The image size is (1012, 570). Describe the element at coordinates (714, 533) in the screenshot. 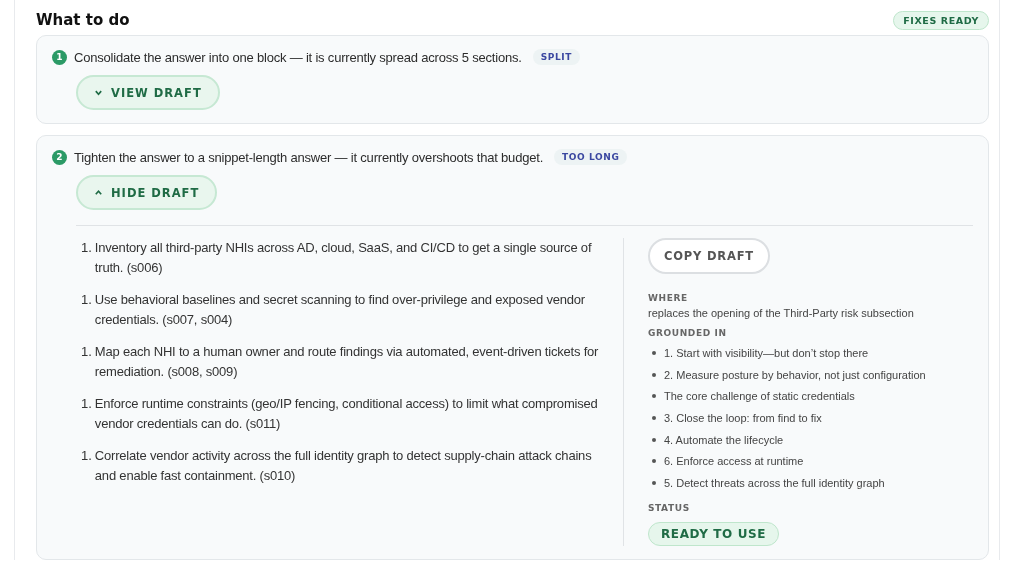

I see `status-badge: READY TO USE` at that location.